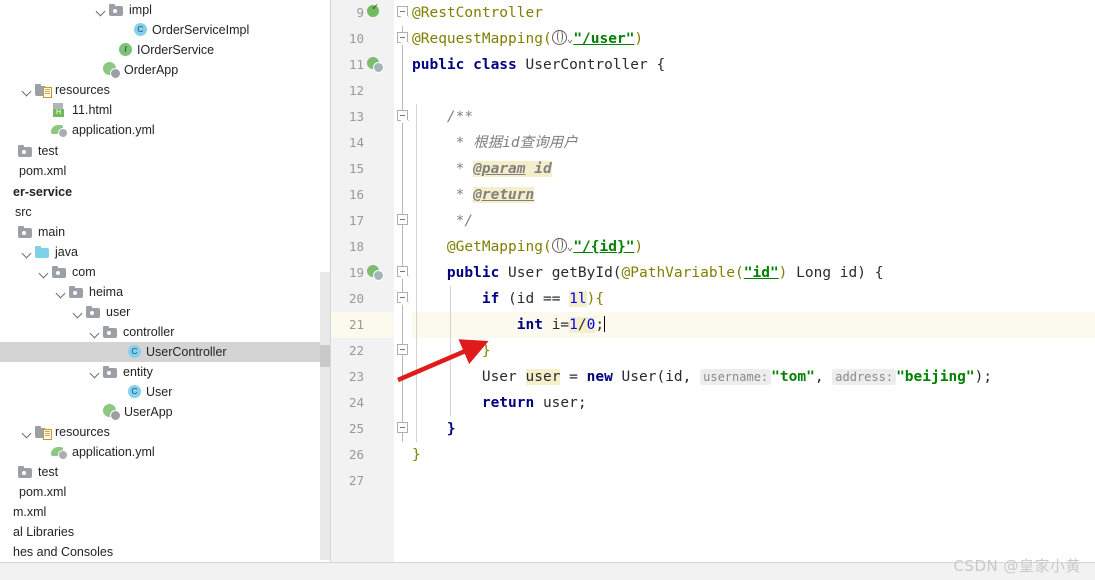 This screenshot has width=1095, height=580. What do you see at coordinates (165, 552) in the screenshot?
I see `tree-item-hes-and-consoles: hes and Consoles` at bounding box center [165, 552].